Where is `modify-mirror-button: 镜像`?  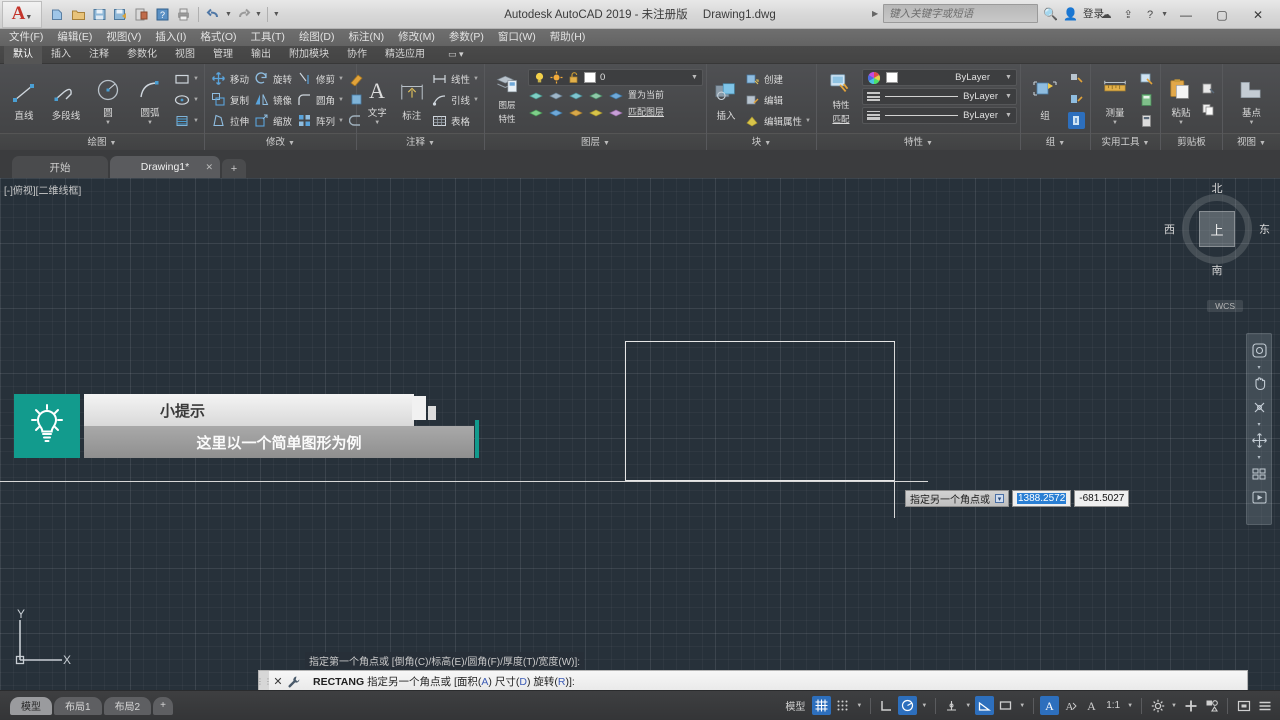
modify-mirror-button: 镜像 is located at coordinates (272, 100).